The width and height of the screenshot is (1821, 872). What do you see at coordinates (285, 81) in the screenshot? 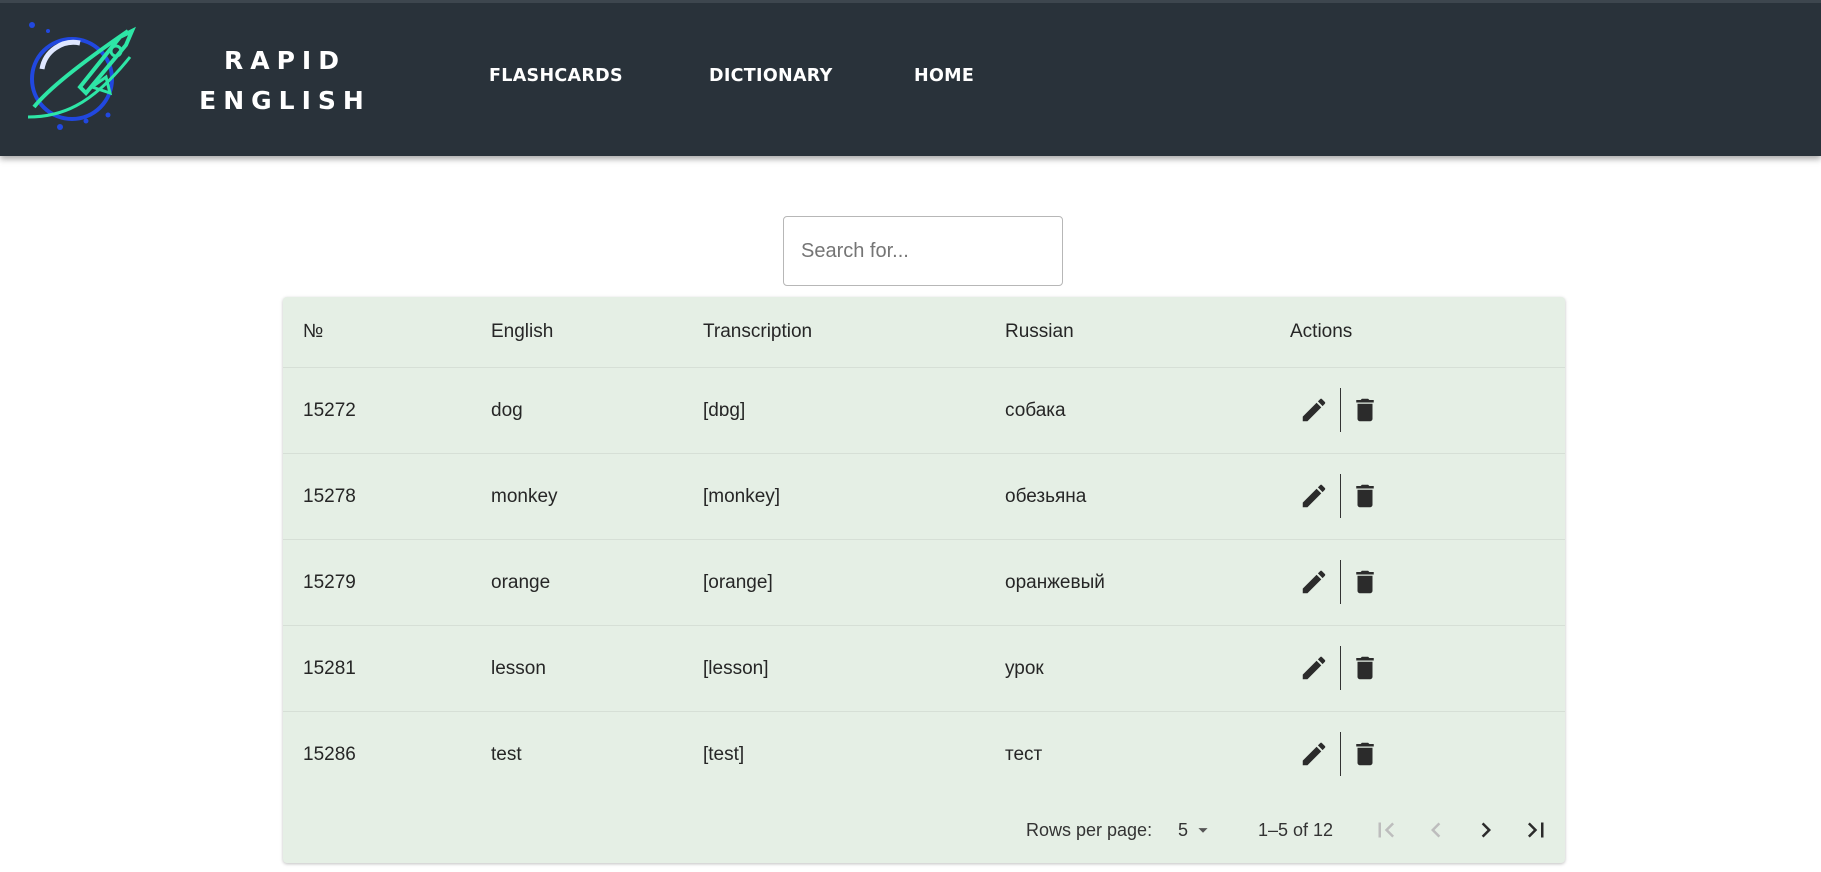
I see `brand-name: RAPID ENGLISH` at bounding box center [285, 81].